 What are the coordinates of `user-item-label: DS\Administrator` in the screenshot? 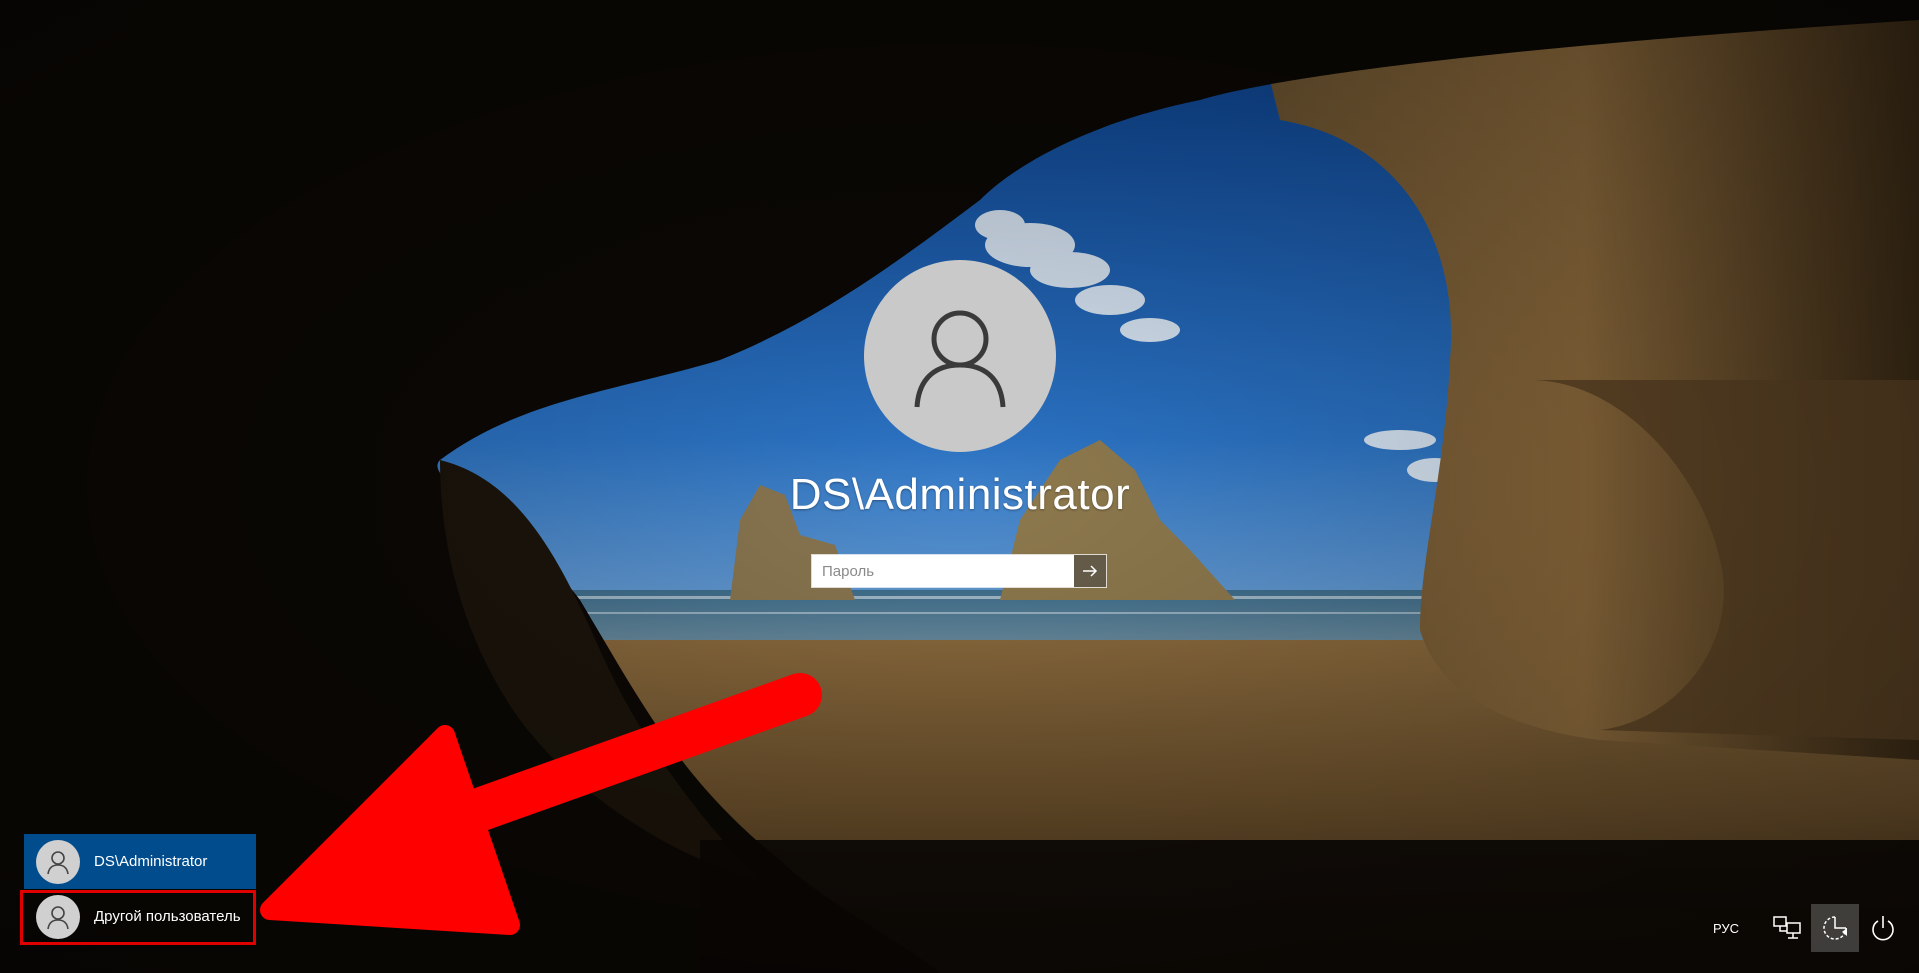 It's located at (151, 861).